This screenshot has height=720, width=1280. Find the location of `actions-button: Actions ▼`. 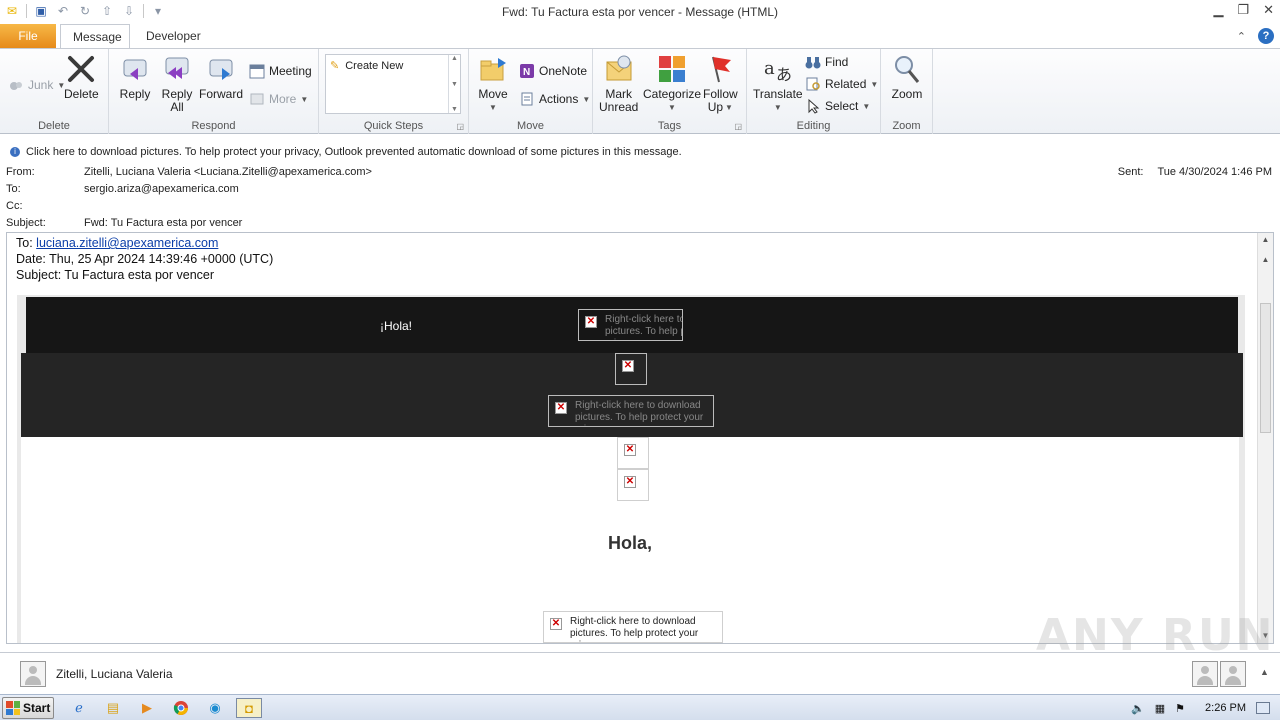

actions-button: Actions ▼ is located at coordinates (554, 99).